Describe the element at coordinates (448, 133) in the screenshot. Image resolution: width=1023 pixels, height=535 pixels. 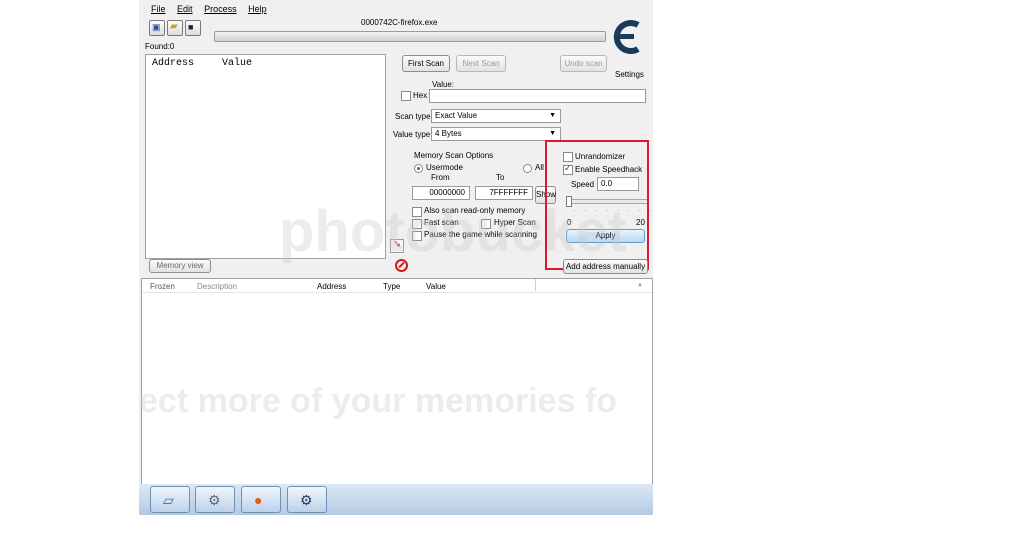
I see `value-type-value: 4 Bytes` at that location.